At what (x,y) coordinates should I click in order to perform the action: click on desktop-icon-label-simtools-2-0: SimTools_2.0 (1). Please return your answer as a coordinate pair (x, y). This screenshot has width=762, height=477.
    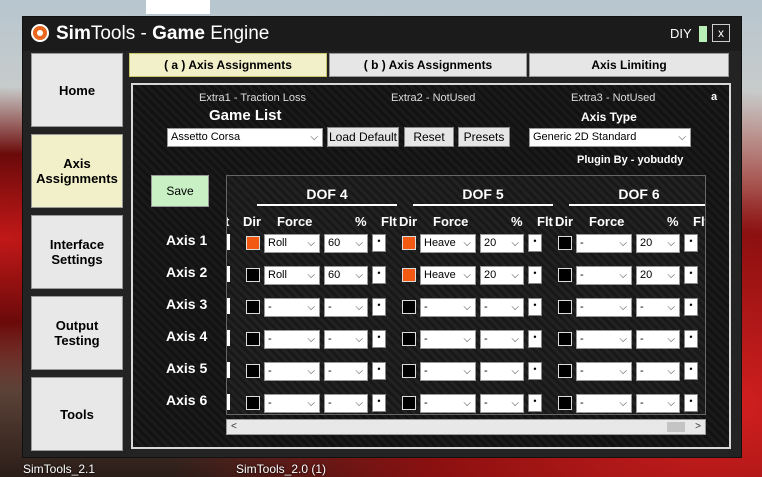
    Looking at the image, I should click on (281, 469).